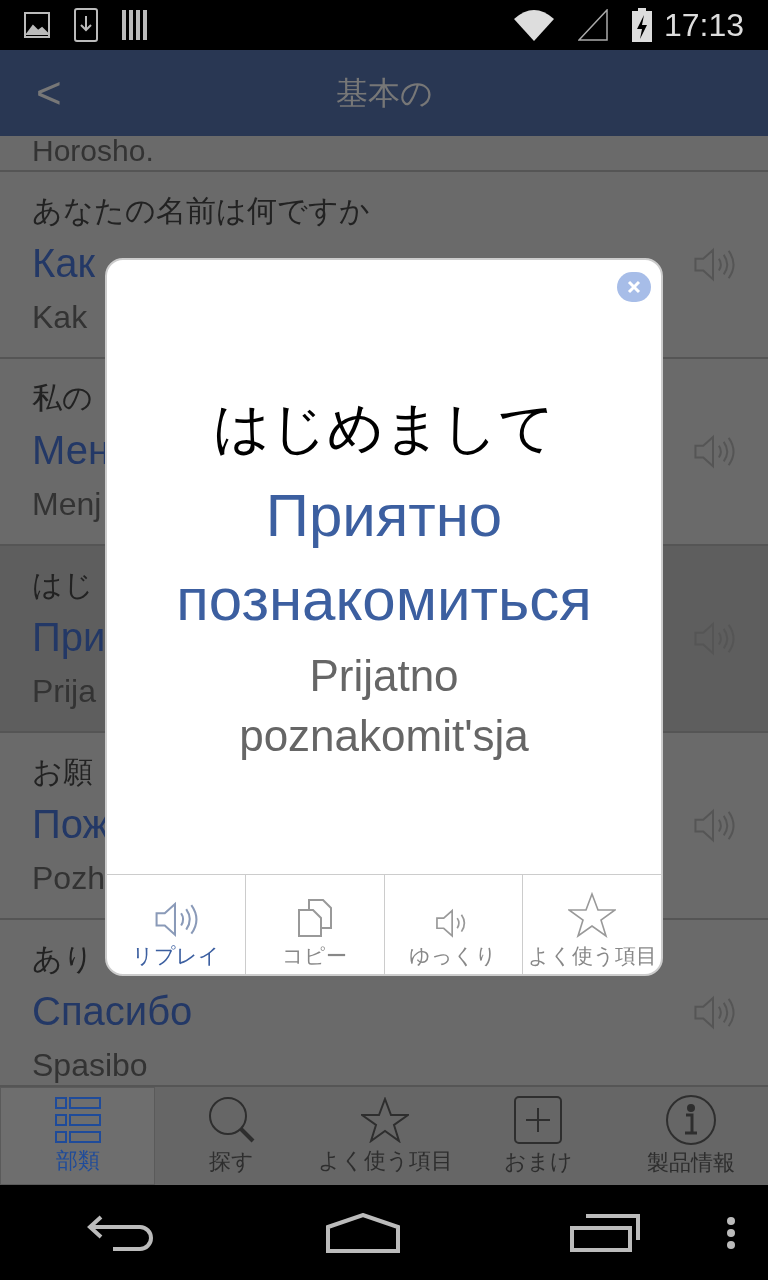 This screenshot has width=768, height=1280. Describe the element at coordinates (64, 263) in the screenshot. I see `russian-text: Как` at that location.